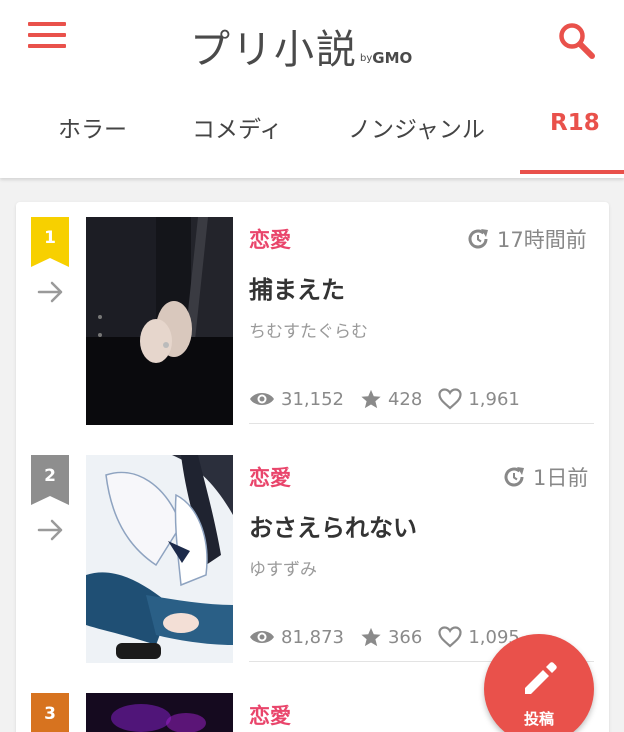 The height and width of the screenshot is (732, 624). Describe the element at coordinates (312, 399) in the screenshot. I see `view-count: 31,152` at that location.